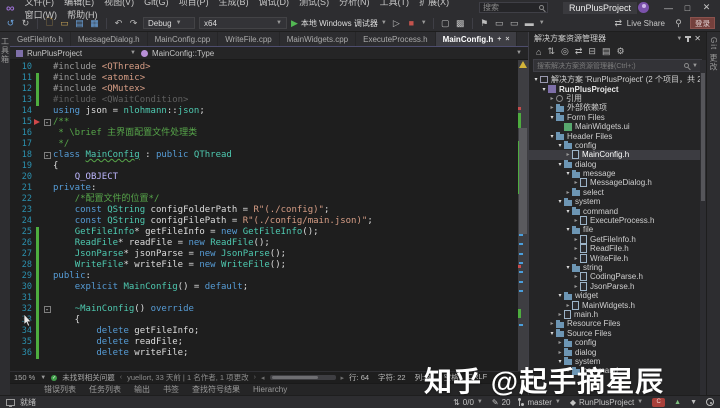 The width and height of the screenshot is (720, 408). What do you see at coordinates (499, 39) in the screenshot?
I see `tab-pin-icon: +` at bounding box center [499, 39].